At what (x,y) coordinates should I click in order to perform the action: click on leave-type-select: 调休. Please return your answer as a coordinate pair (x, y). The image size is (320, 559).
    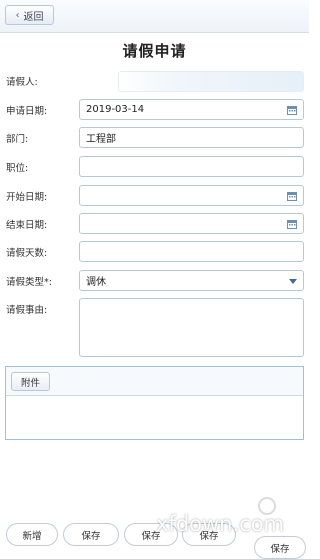
    Looking at the image, I should click on (191, 280).